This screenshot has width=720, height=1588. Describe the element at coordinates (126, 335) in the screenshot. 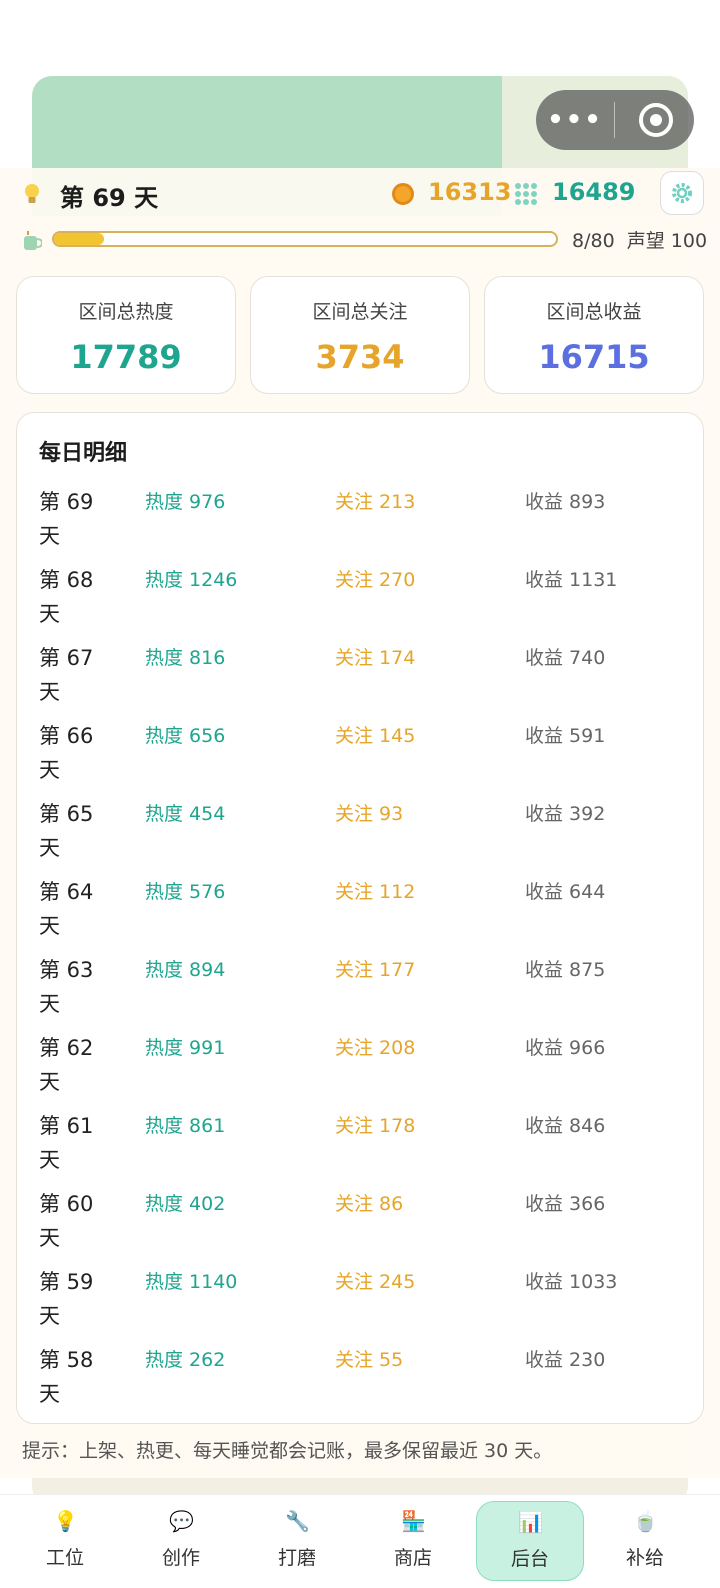

I see `stat-card-heat: 区间总热度 17789` at that location.